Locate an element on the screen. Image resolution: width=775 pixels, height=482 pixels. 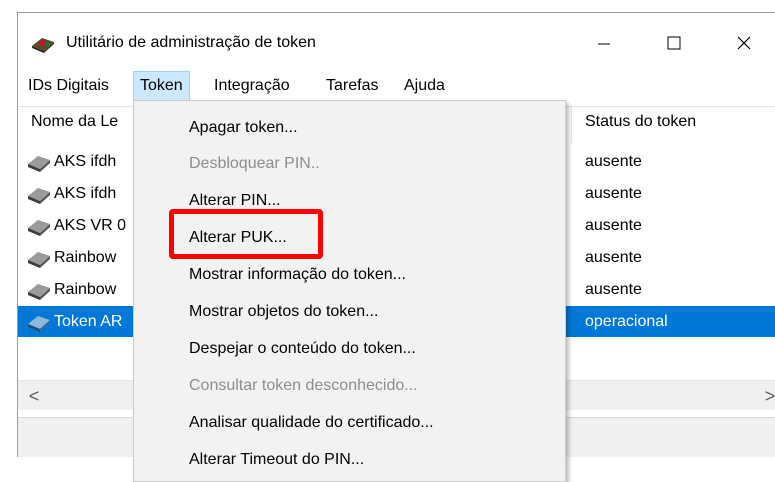
column-separator is located at coordinates (571, 125).